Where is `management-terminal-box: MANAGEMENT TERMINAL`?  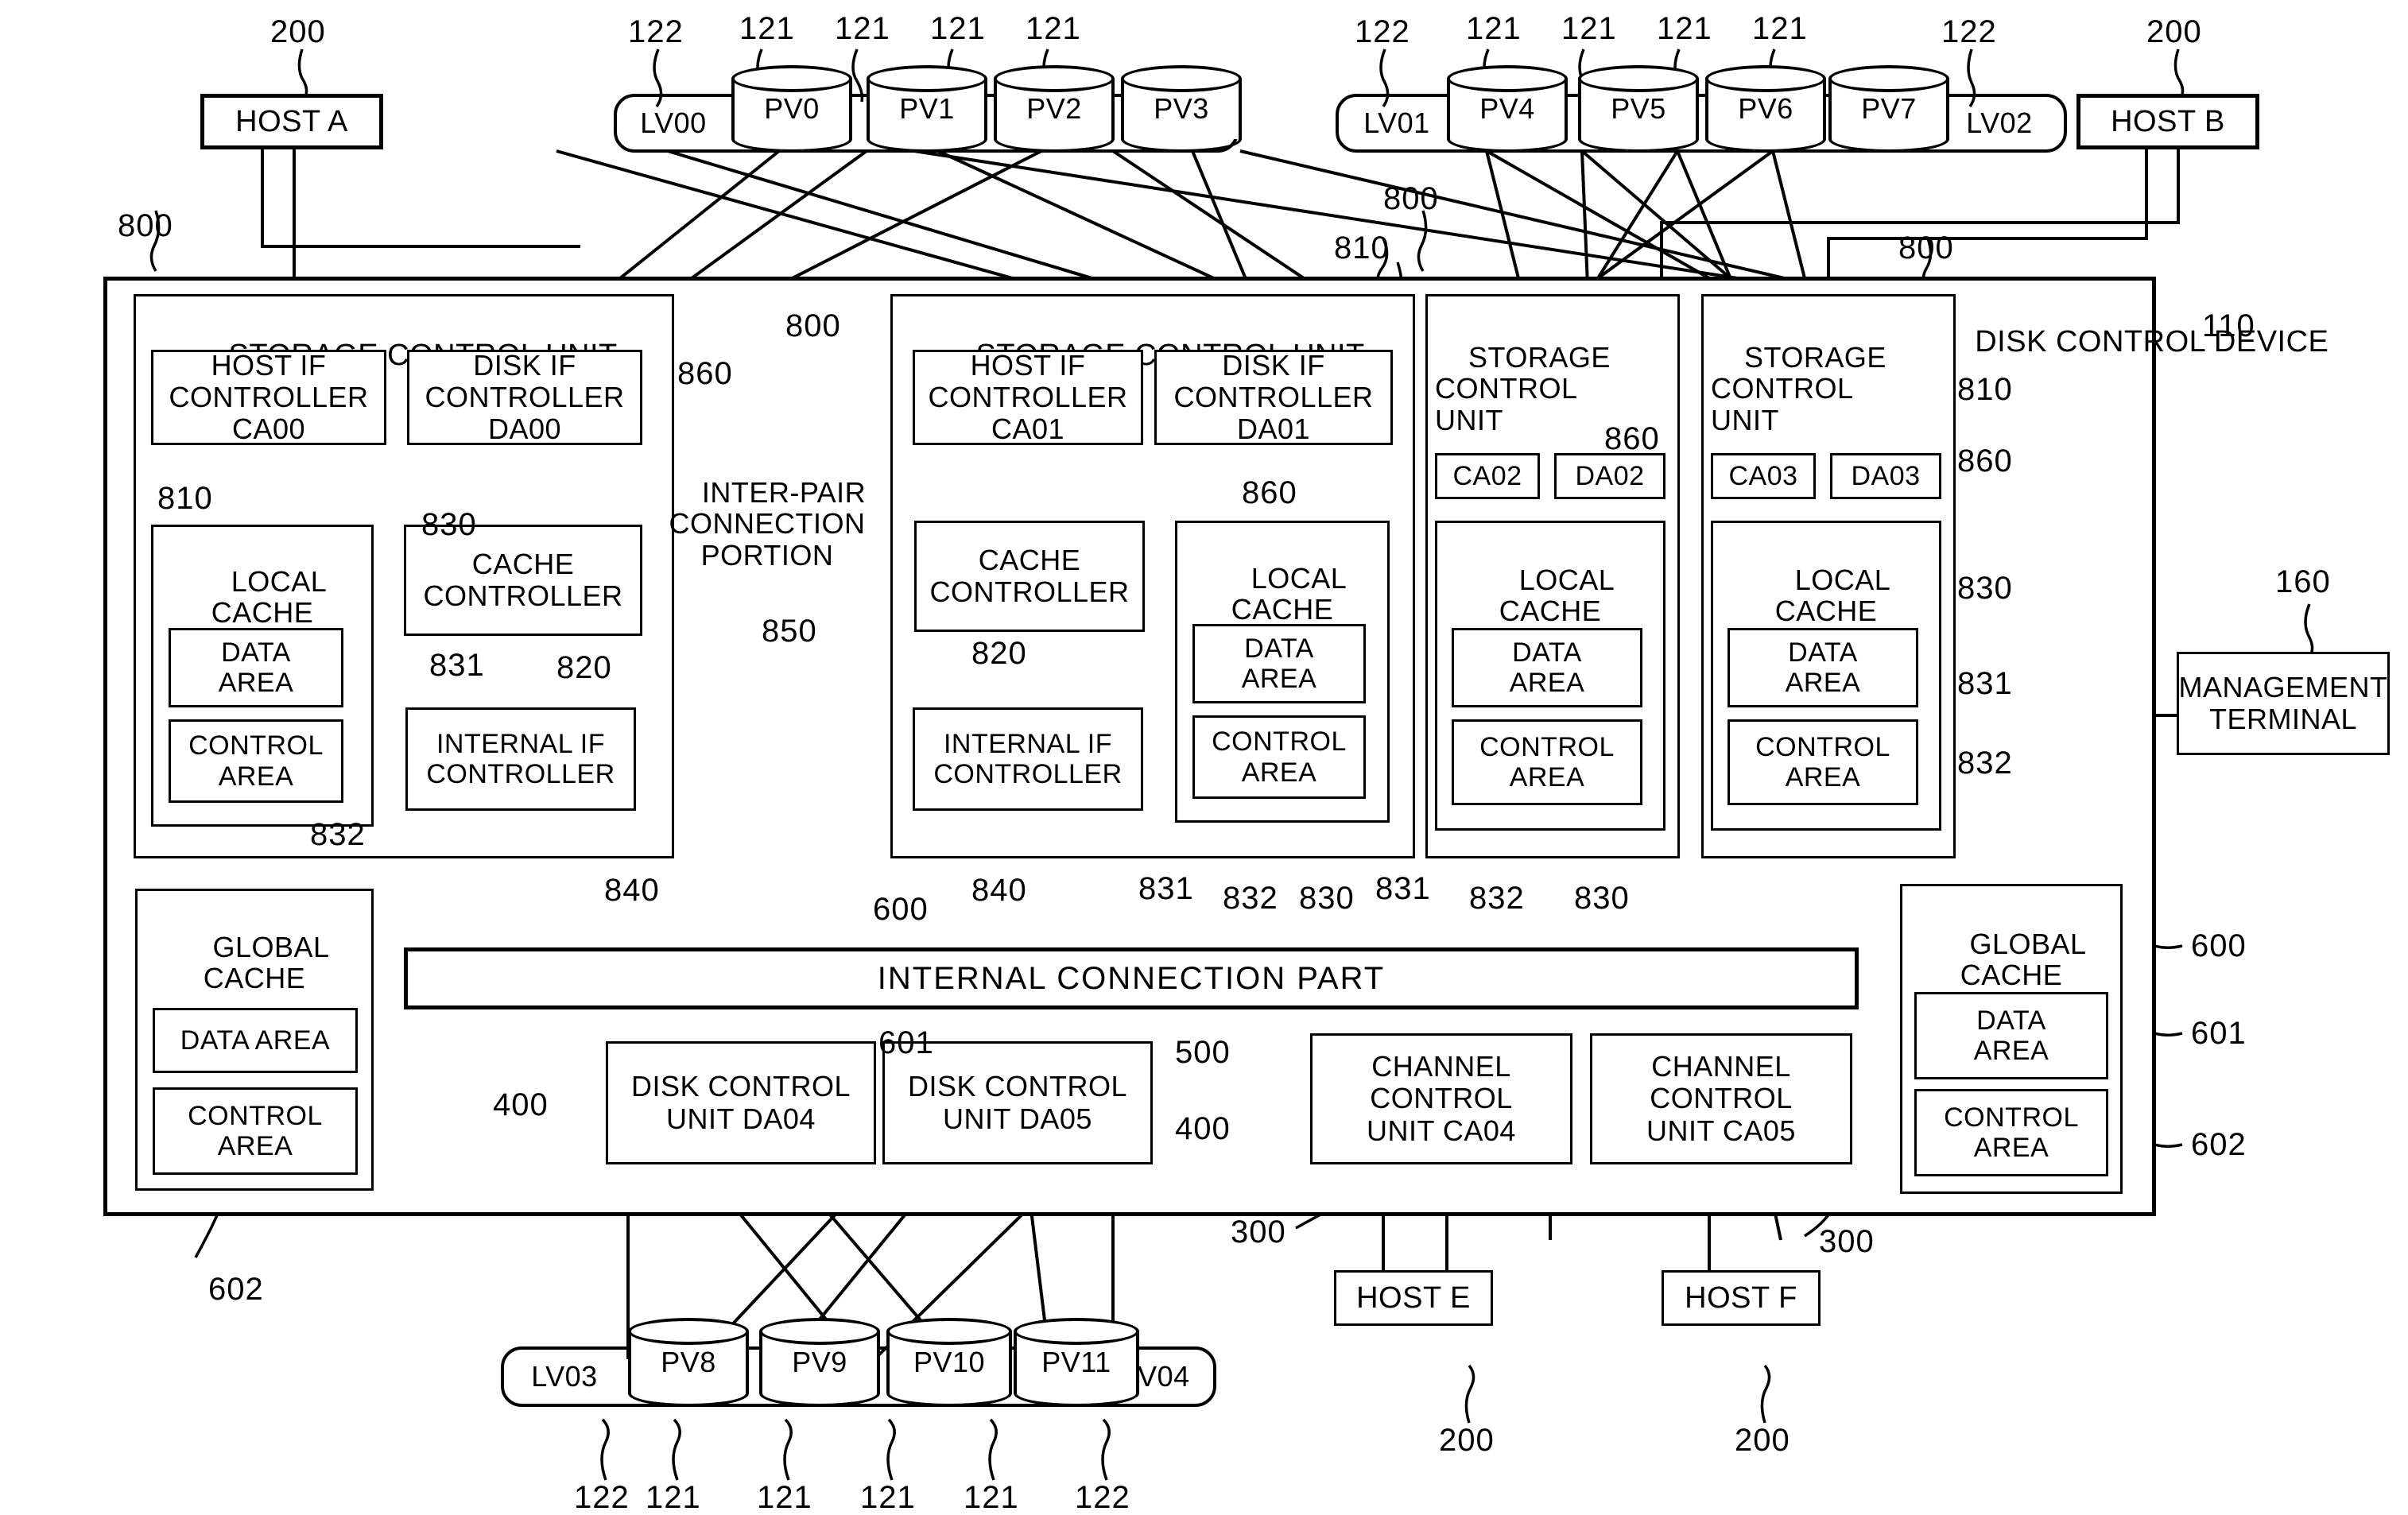 management-terminal-box: MANAGEMENT TERMINAL is located at coordinates (2283, 703).